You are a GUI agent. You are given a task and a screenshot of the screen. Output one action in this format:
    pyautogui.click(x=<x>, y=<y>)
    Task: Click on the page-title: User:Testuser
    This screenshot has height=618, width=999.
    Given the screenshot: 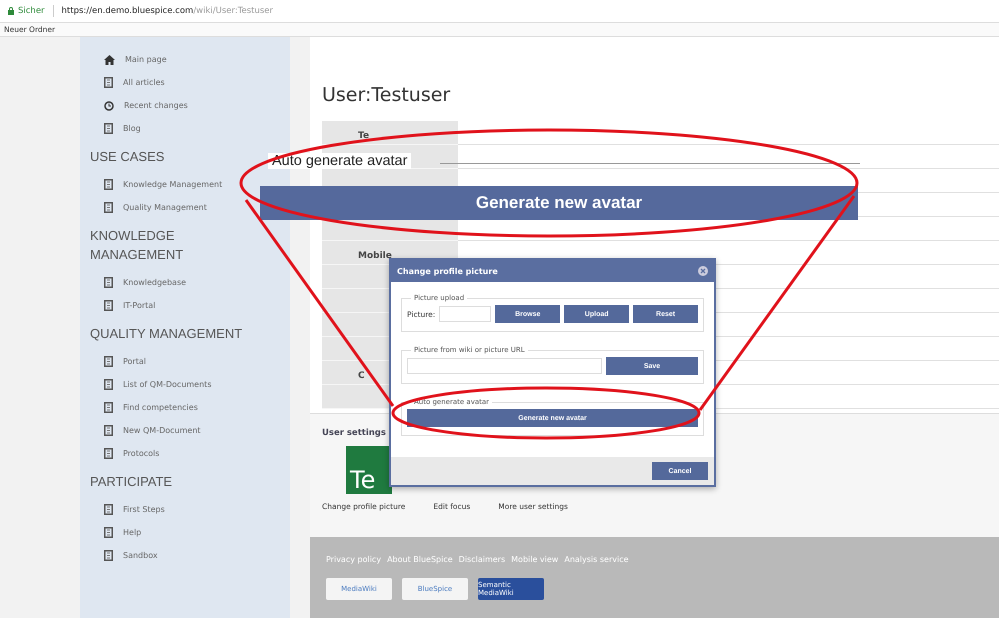 What is the action you would take?
    pyautogui.click(x=387, y=95)
    